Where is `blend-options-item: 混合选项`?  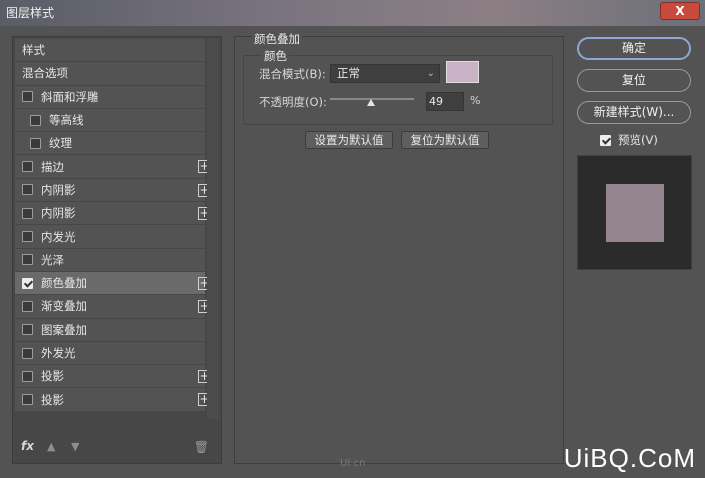
blend-options-item: 混合选项 is located at coordinates (110, 74).